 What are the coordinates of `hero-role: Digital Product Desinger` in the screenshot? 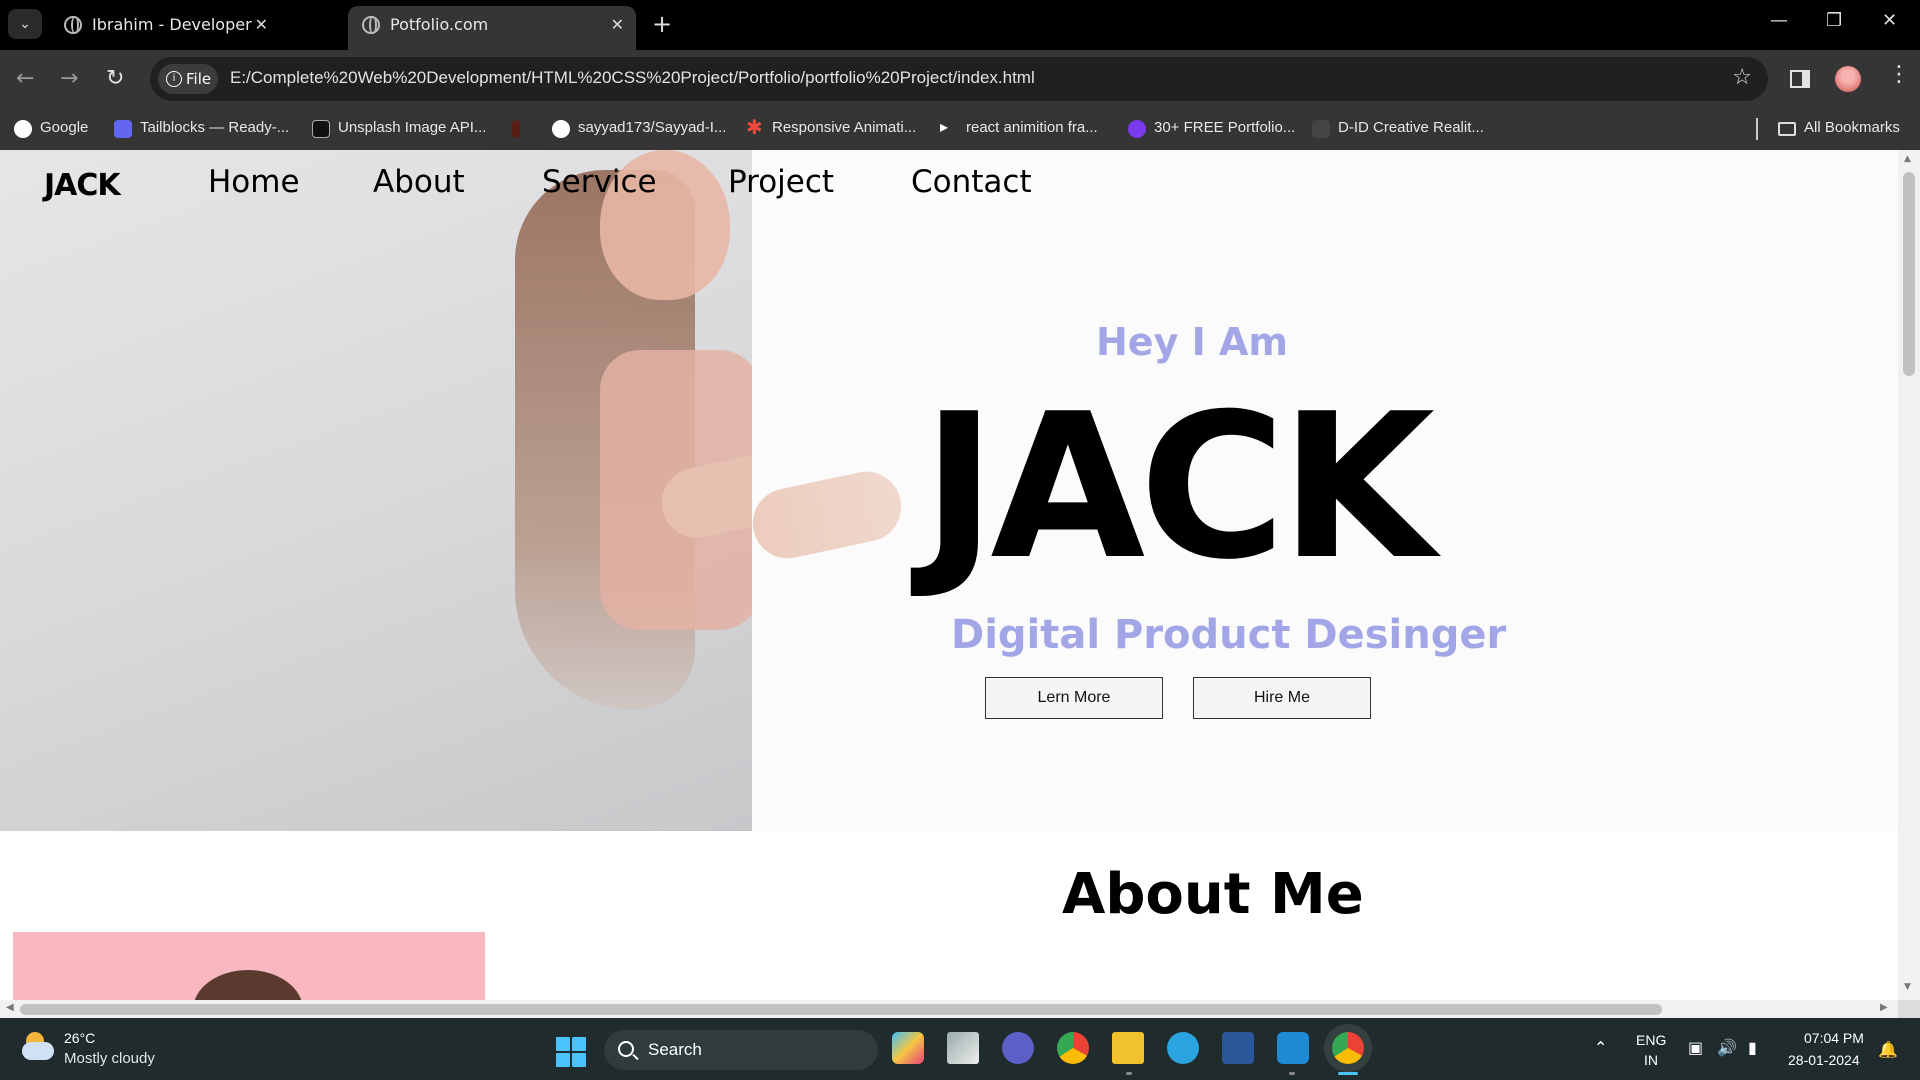 It's located at (1229, 635).